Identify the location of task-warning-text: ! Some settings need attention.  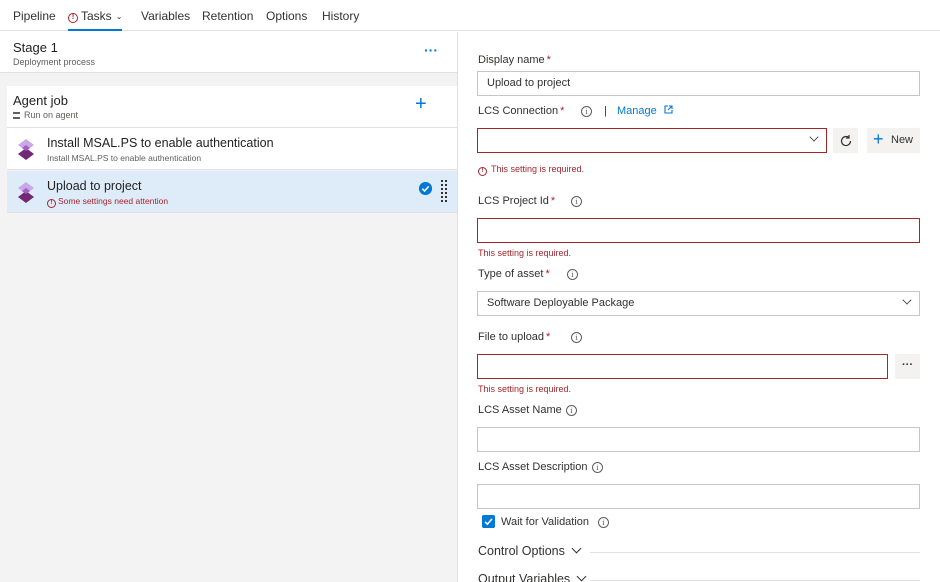
(107, 202).